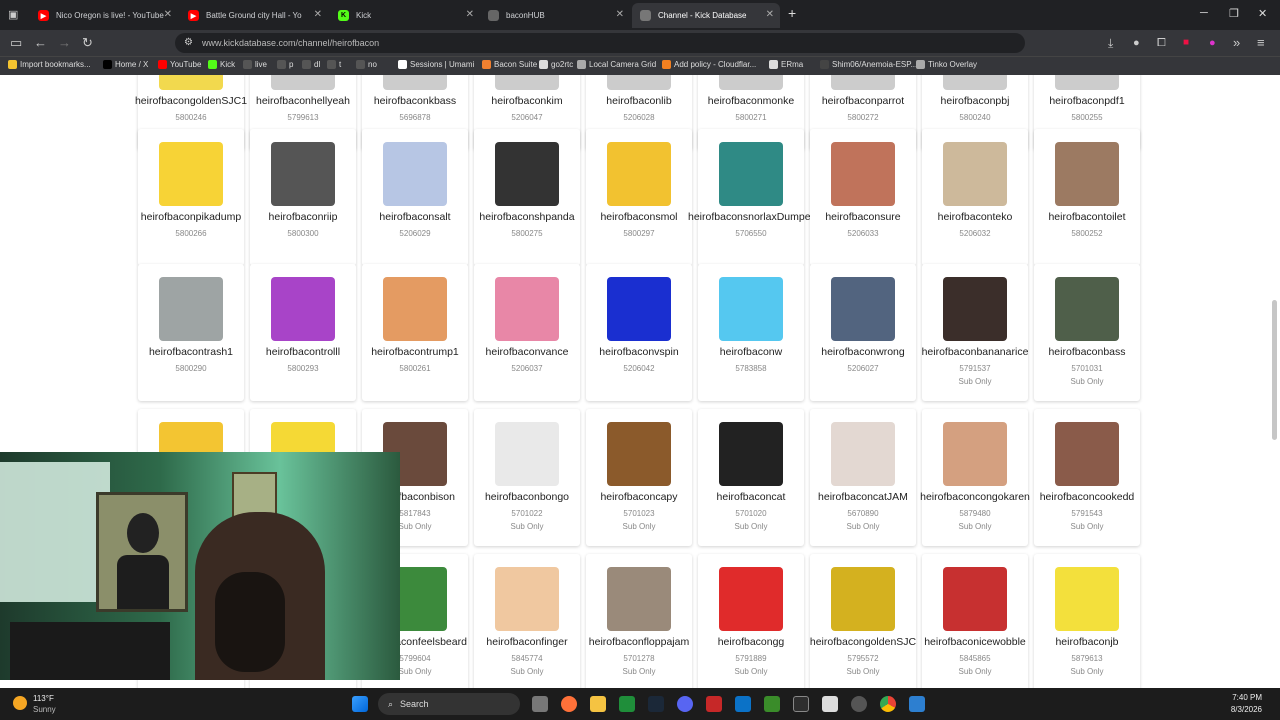 The height and width of the screenshot is (720, 1280). I want to click on emote-card: heirofbaconbananarice 5791537 Sub Only, so click(975, 332).